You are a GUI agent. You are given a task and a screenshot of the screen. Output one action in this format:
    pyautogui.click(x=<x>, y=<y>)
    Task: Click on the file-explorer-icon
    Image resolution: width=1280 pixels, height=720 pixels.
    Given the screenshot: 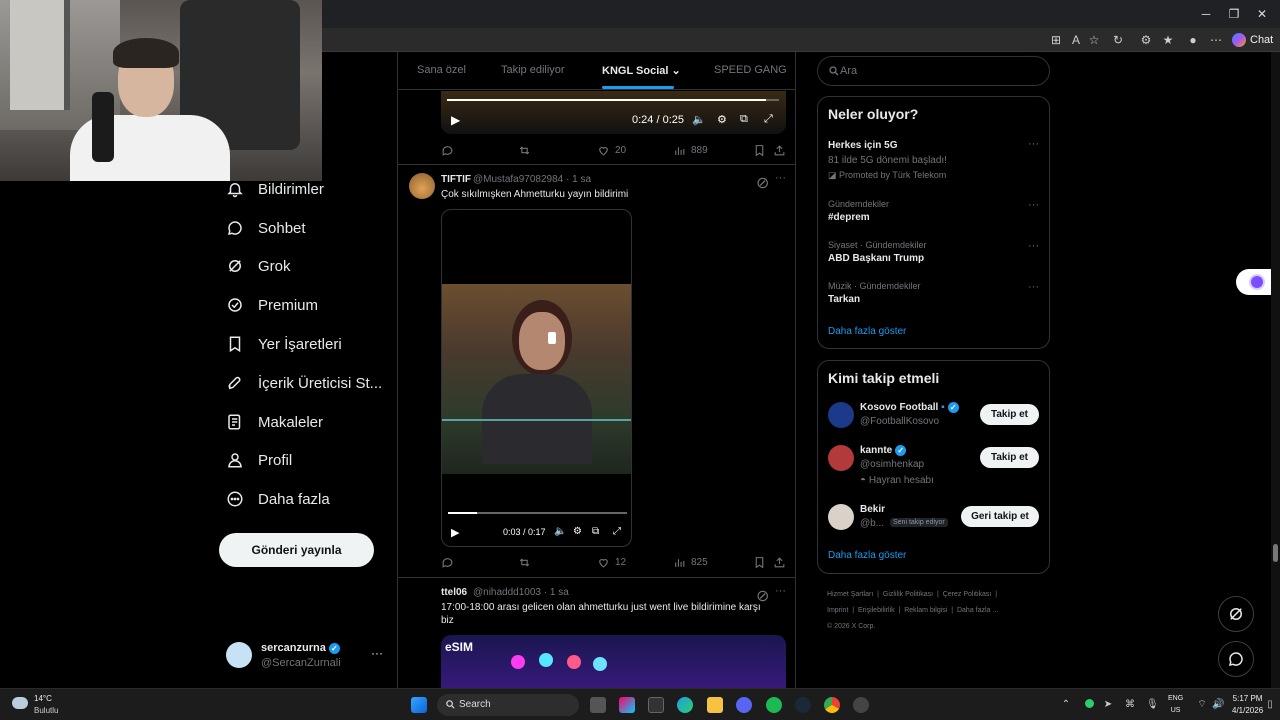 What is the action you would take?
    pyautogui.click(x=715, y=705)
    